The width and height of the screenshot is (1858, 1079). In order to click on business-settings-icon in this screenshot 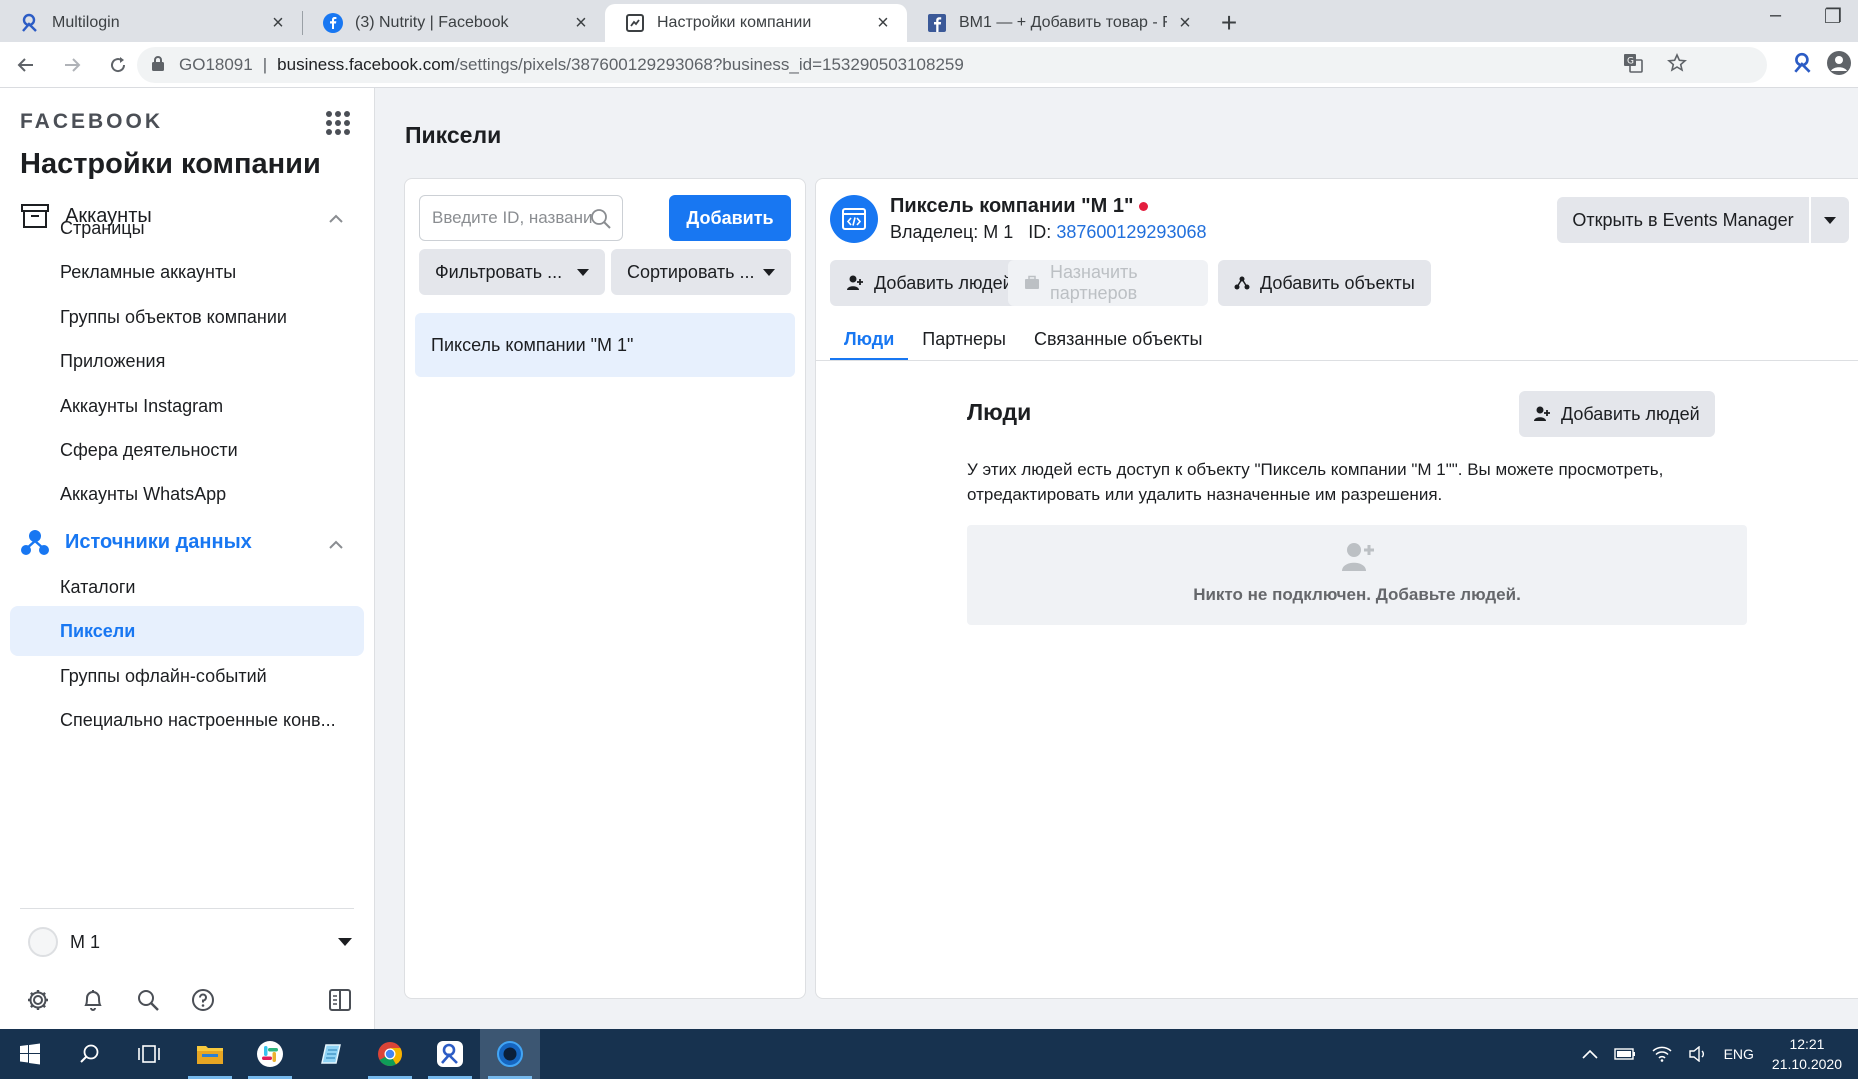, I will do `click(635, 23)`.